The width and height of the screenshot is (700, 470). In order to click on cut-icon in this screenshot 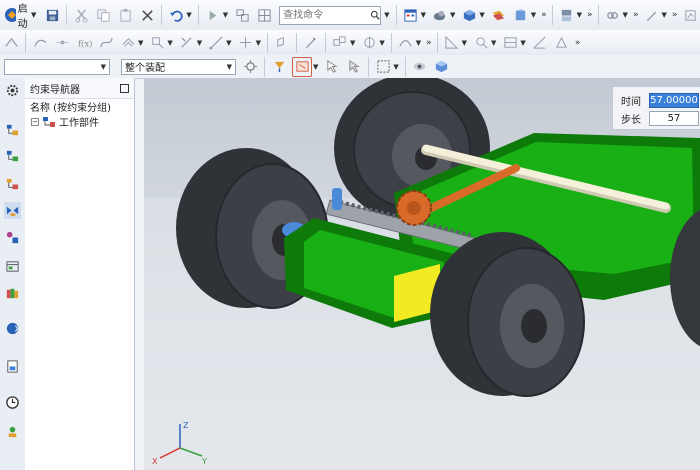, I will do `click(81, 15)`.